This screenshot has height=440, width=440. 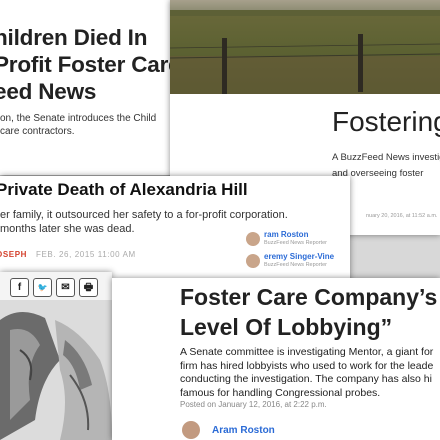 I want to click on print-icon: 🖶, so click(x=88, y=287).